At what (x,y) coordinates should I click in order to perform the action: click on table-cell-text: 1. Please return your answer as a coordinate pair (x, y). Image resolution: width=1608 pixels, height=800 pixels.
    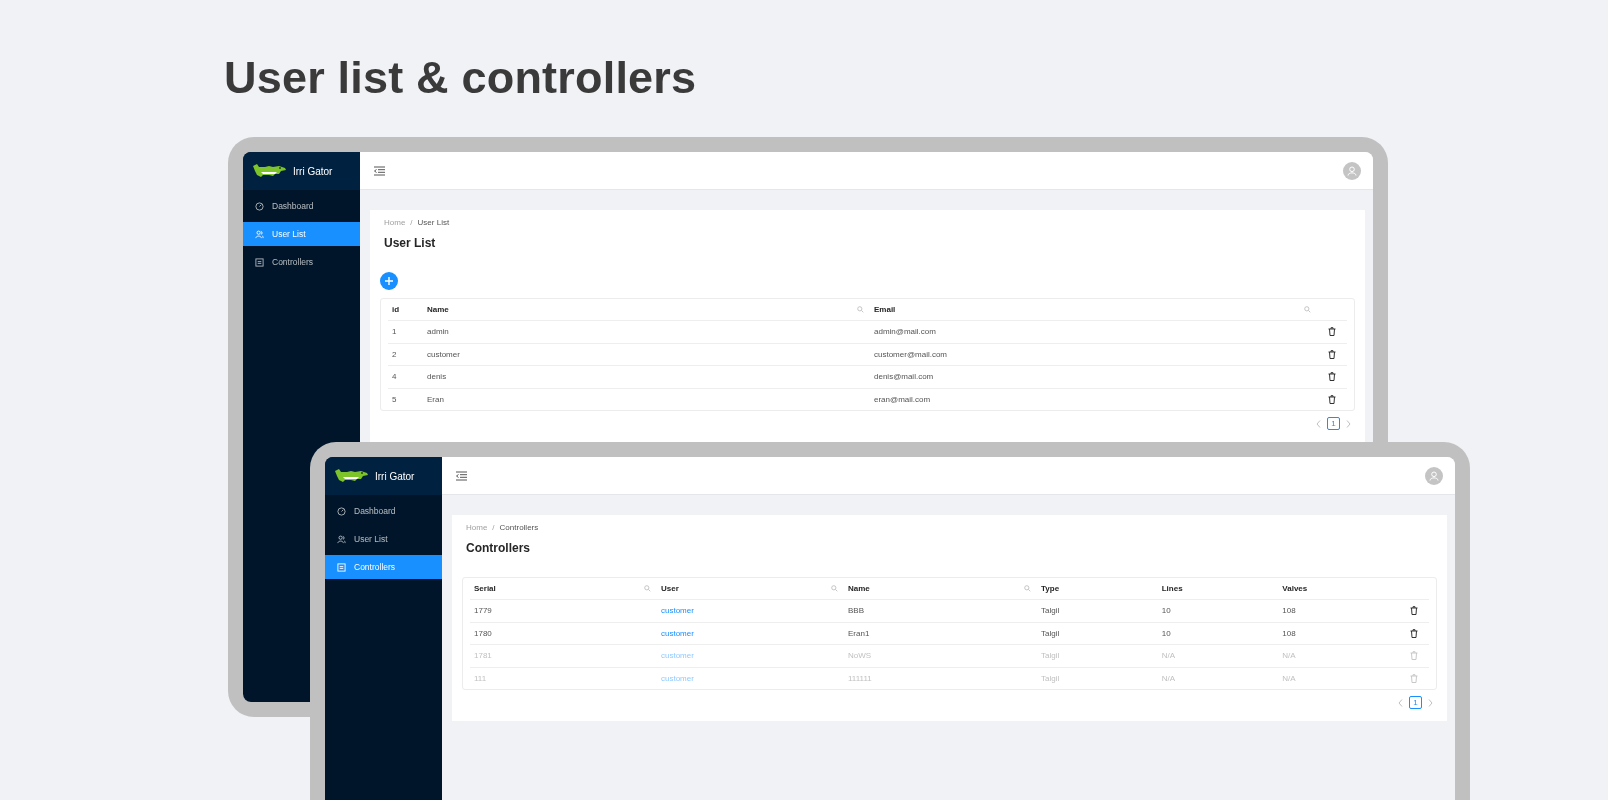
    Looking at the image, I should click on (394, 332).